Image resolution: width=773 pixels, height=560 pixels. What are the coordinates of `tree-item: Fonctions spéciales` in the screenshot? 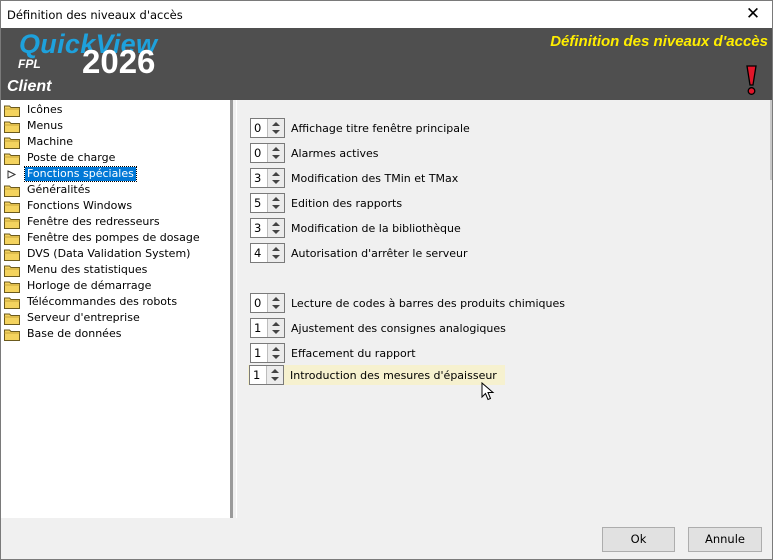 It's located at (70, 174).